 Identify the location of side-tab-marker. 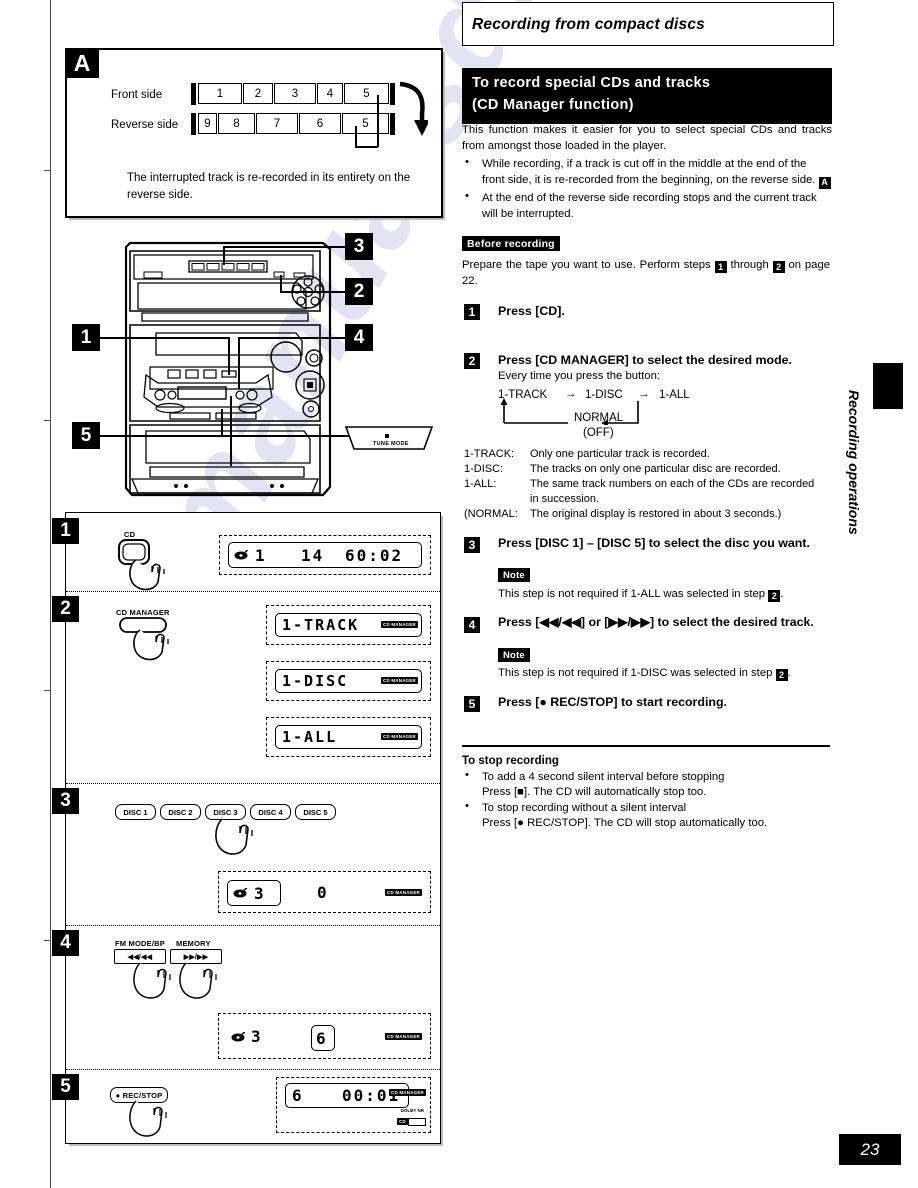
(888, 386).